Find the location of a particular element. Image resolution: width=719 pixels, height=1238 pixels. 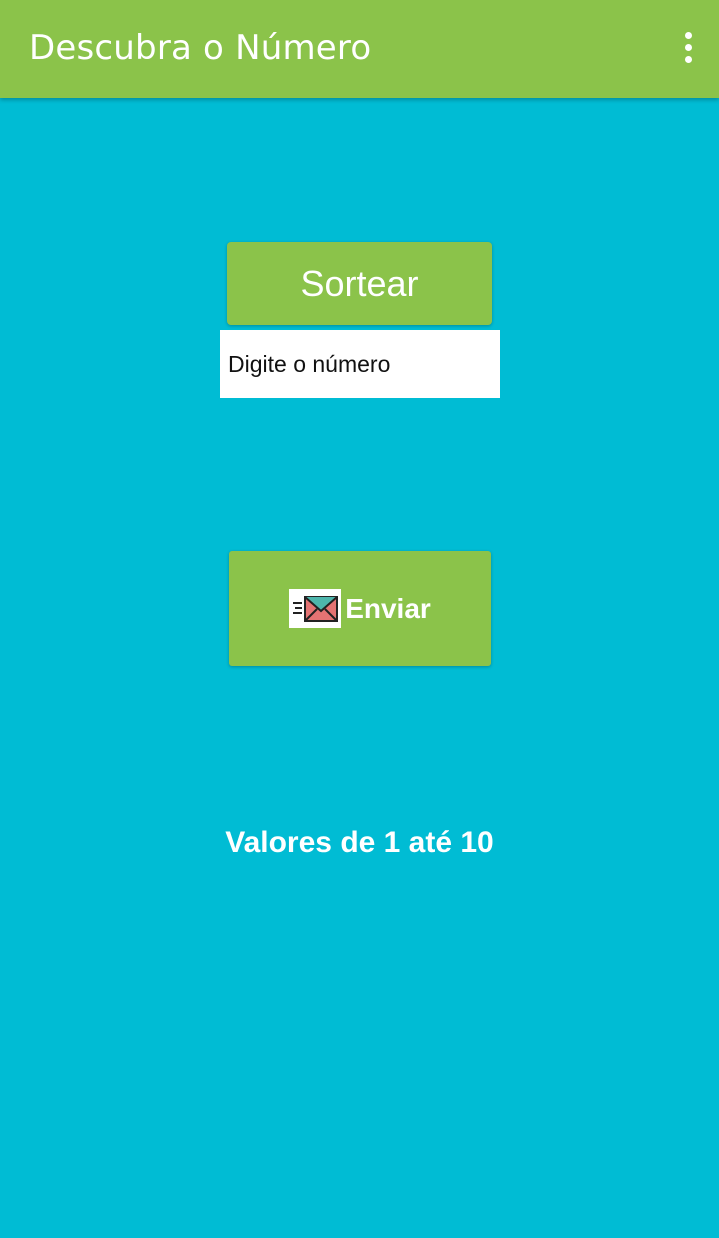

more-vert-icon is located at coordinates (688, 49).